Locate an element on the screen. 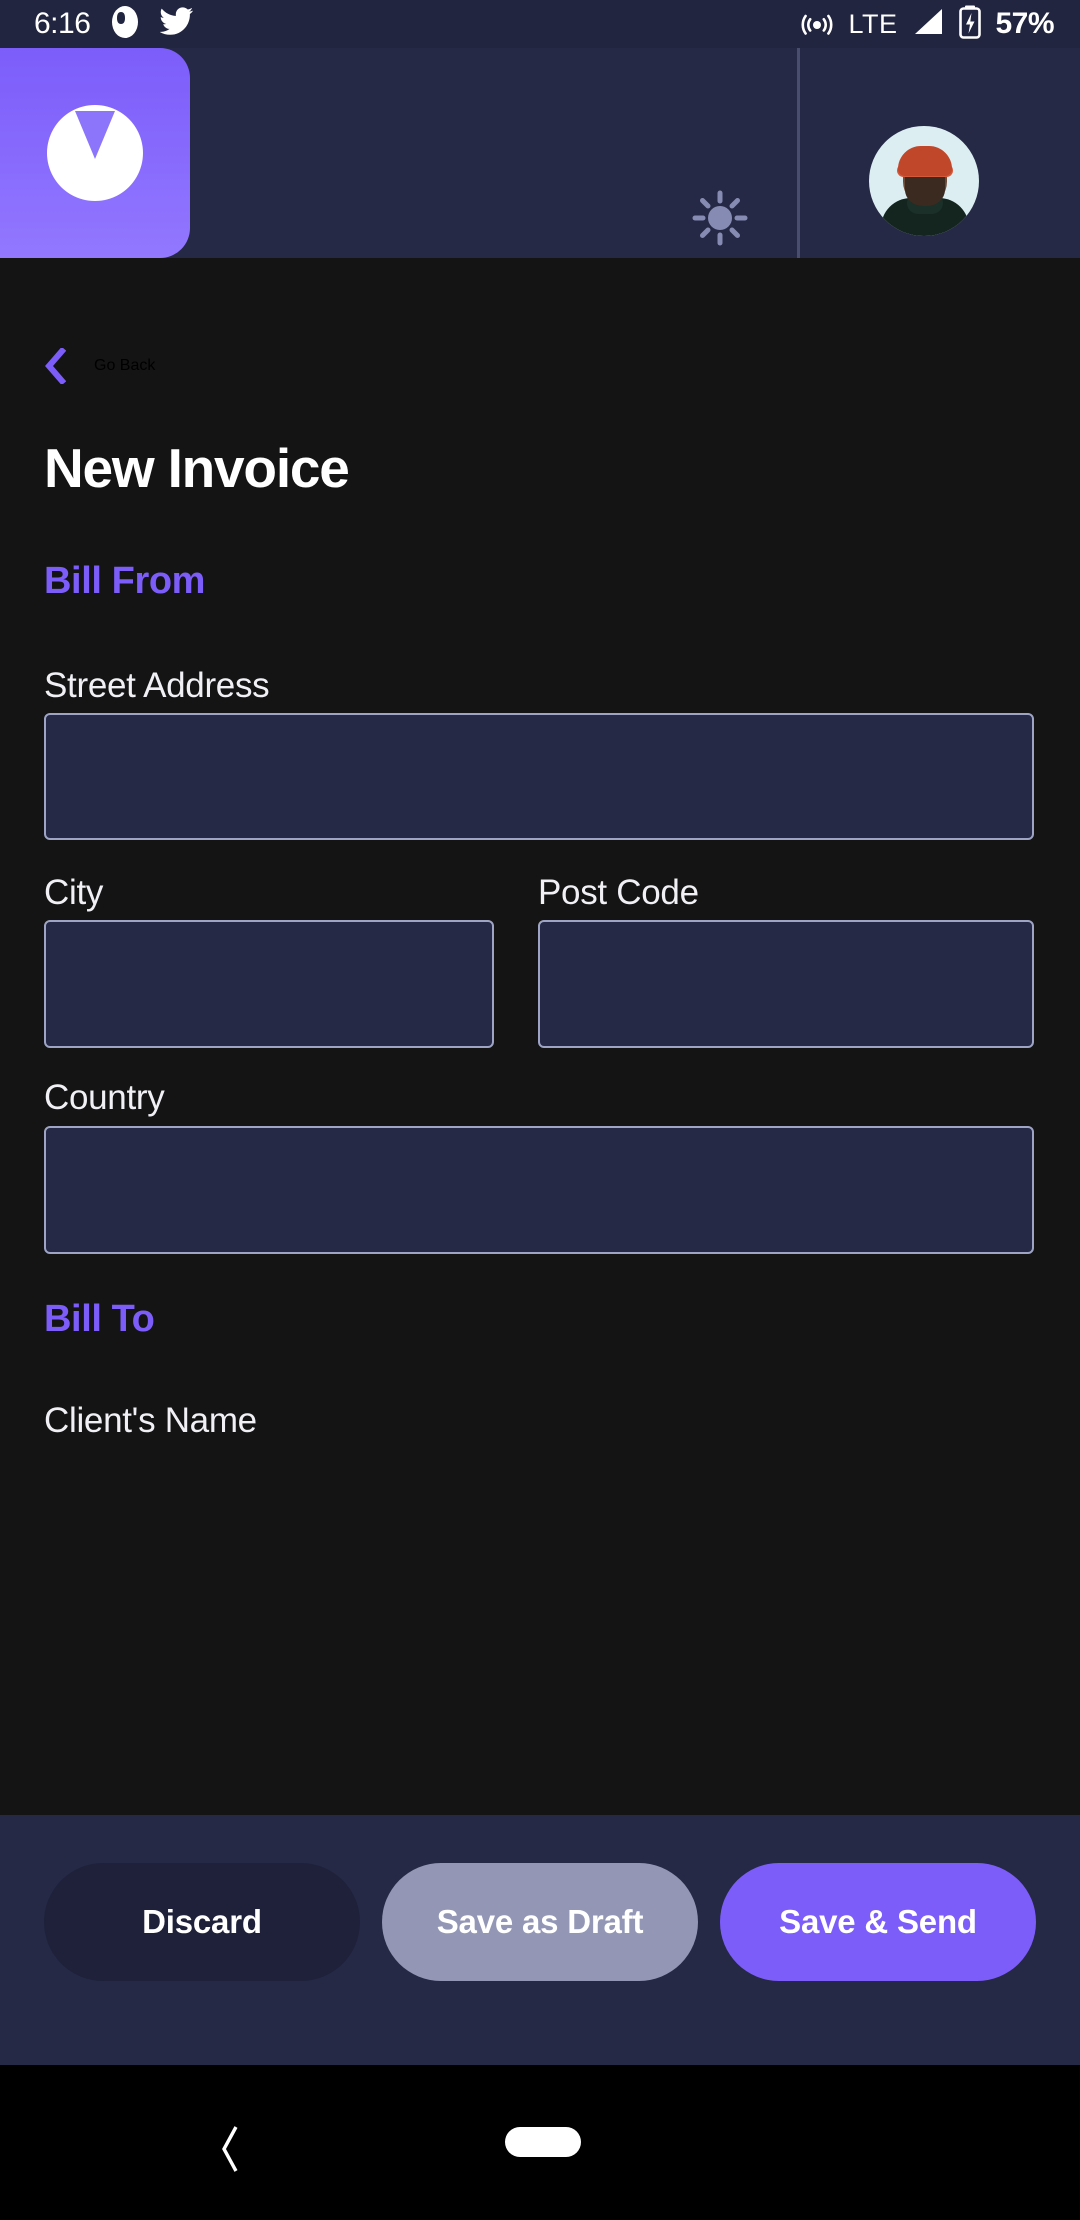  client-name-label: Client's Name is located at coordinates (150, 1420).